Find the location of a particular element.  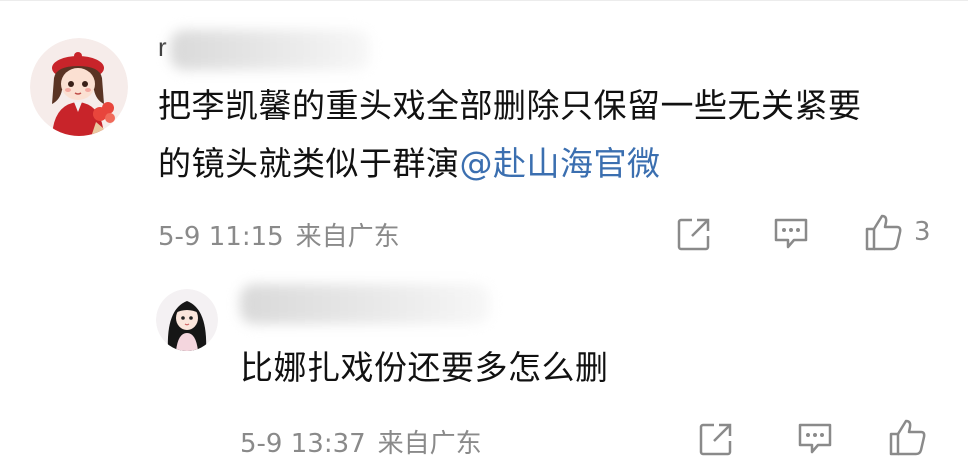

share-button is located at coordinates (694, 234).